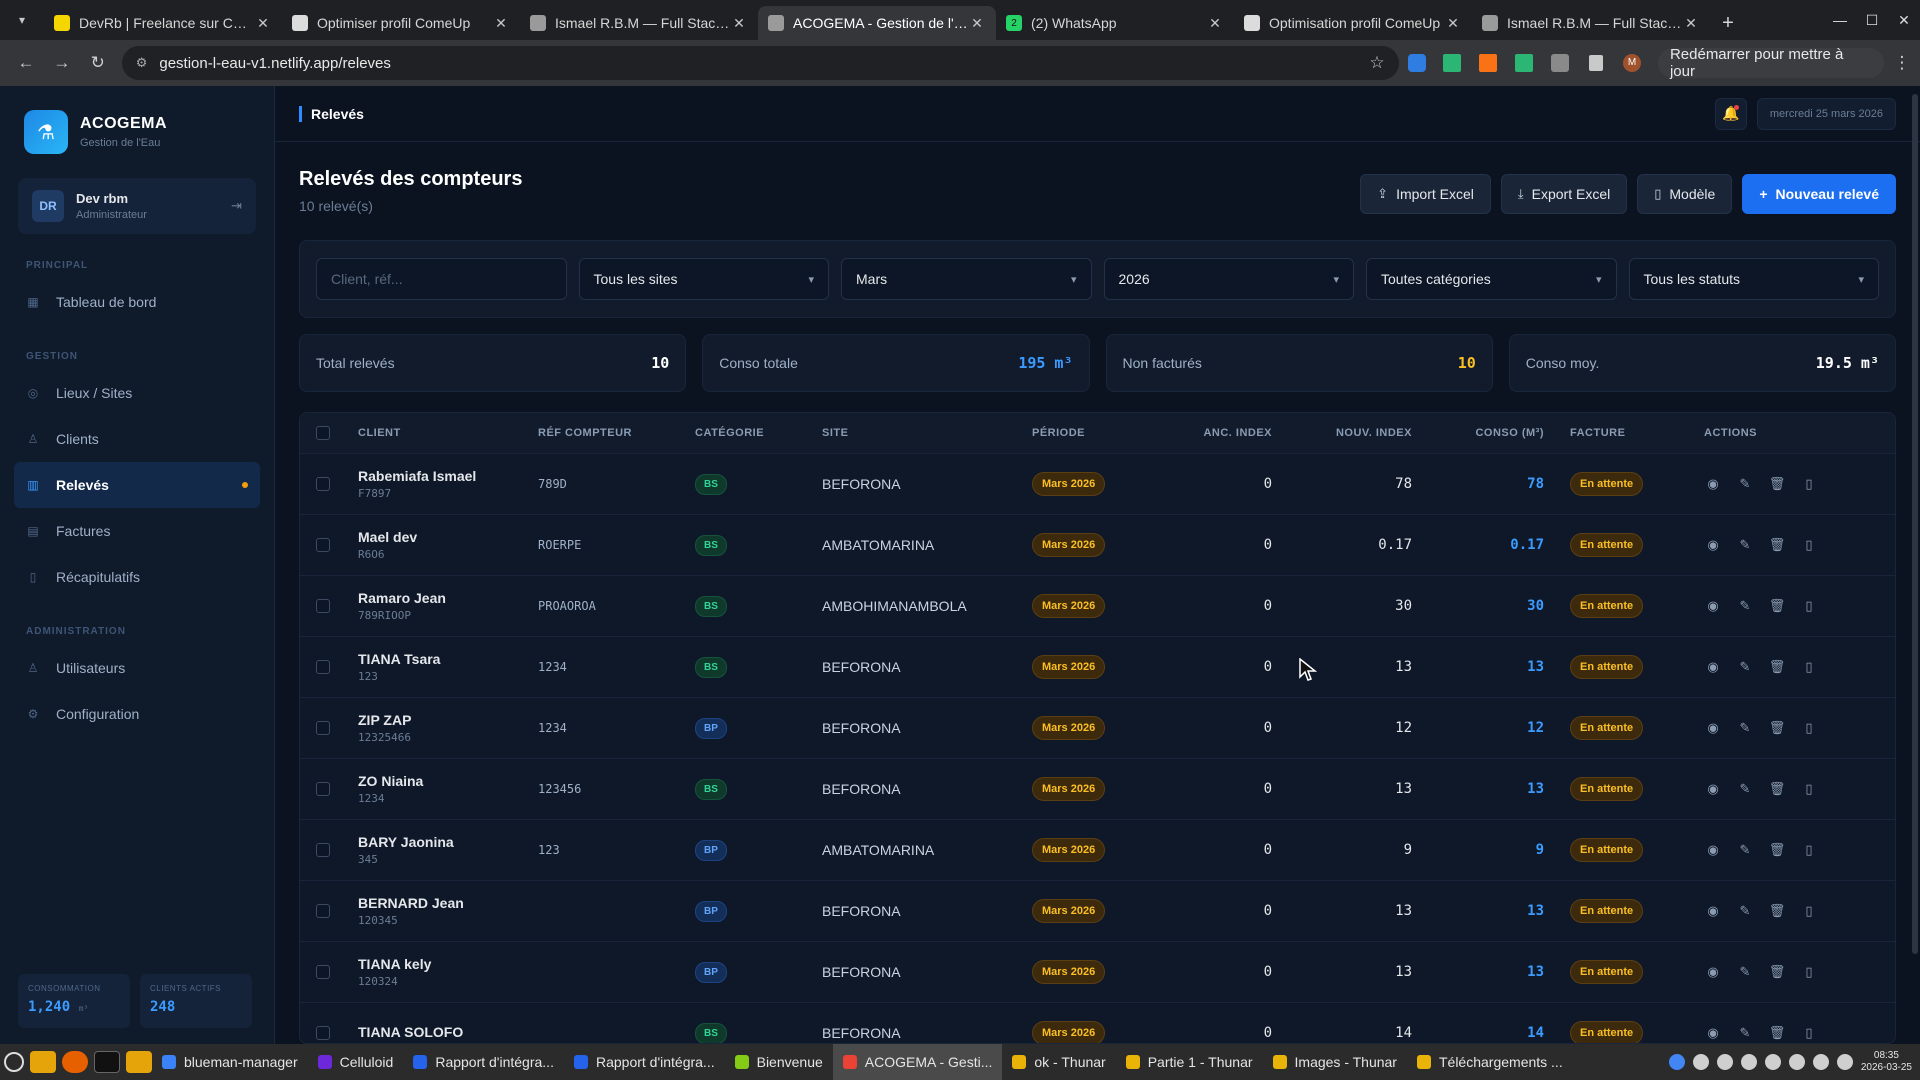  What do you see at coordinates (1353, 23) in the screenshot?
I see `browser-tab: Optimisation profil ComeUp ✕` at bounding box center [1353, 23].